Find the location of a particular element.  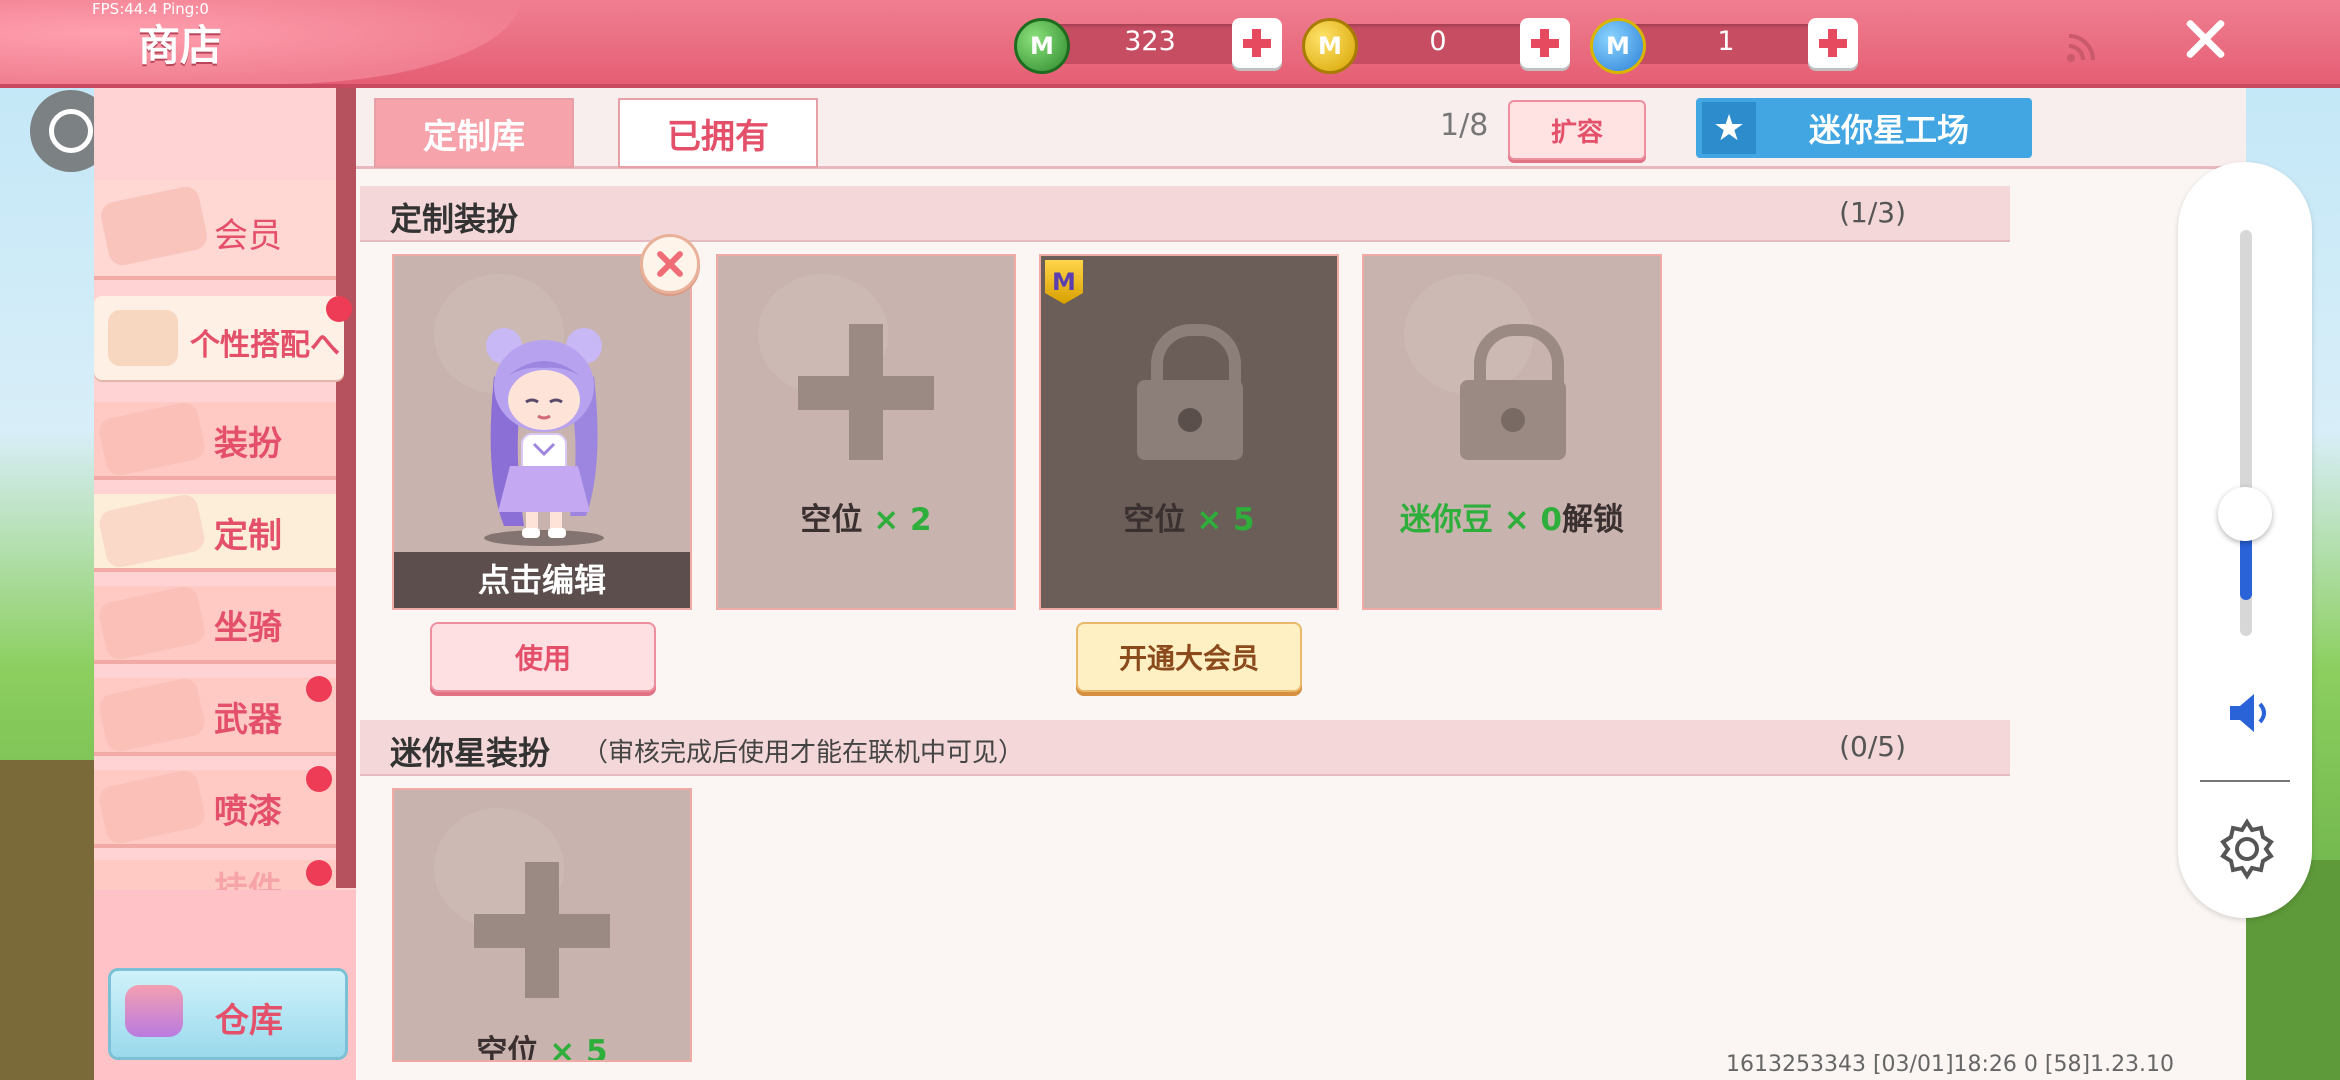

custom-slot-filled: 点击编辑 is located at coordinates (542, 432).